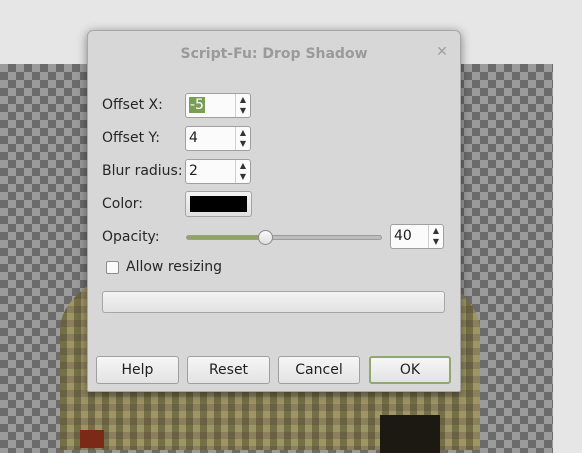  Describe the element at coordinates (174, 267) in the screenshot. I see `allow-resizing-label: Allow resizing` at that location.